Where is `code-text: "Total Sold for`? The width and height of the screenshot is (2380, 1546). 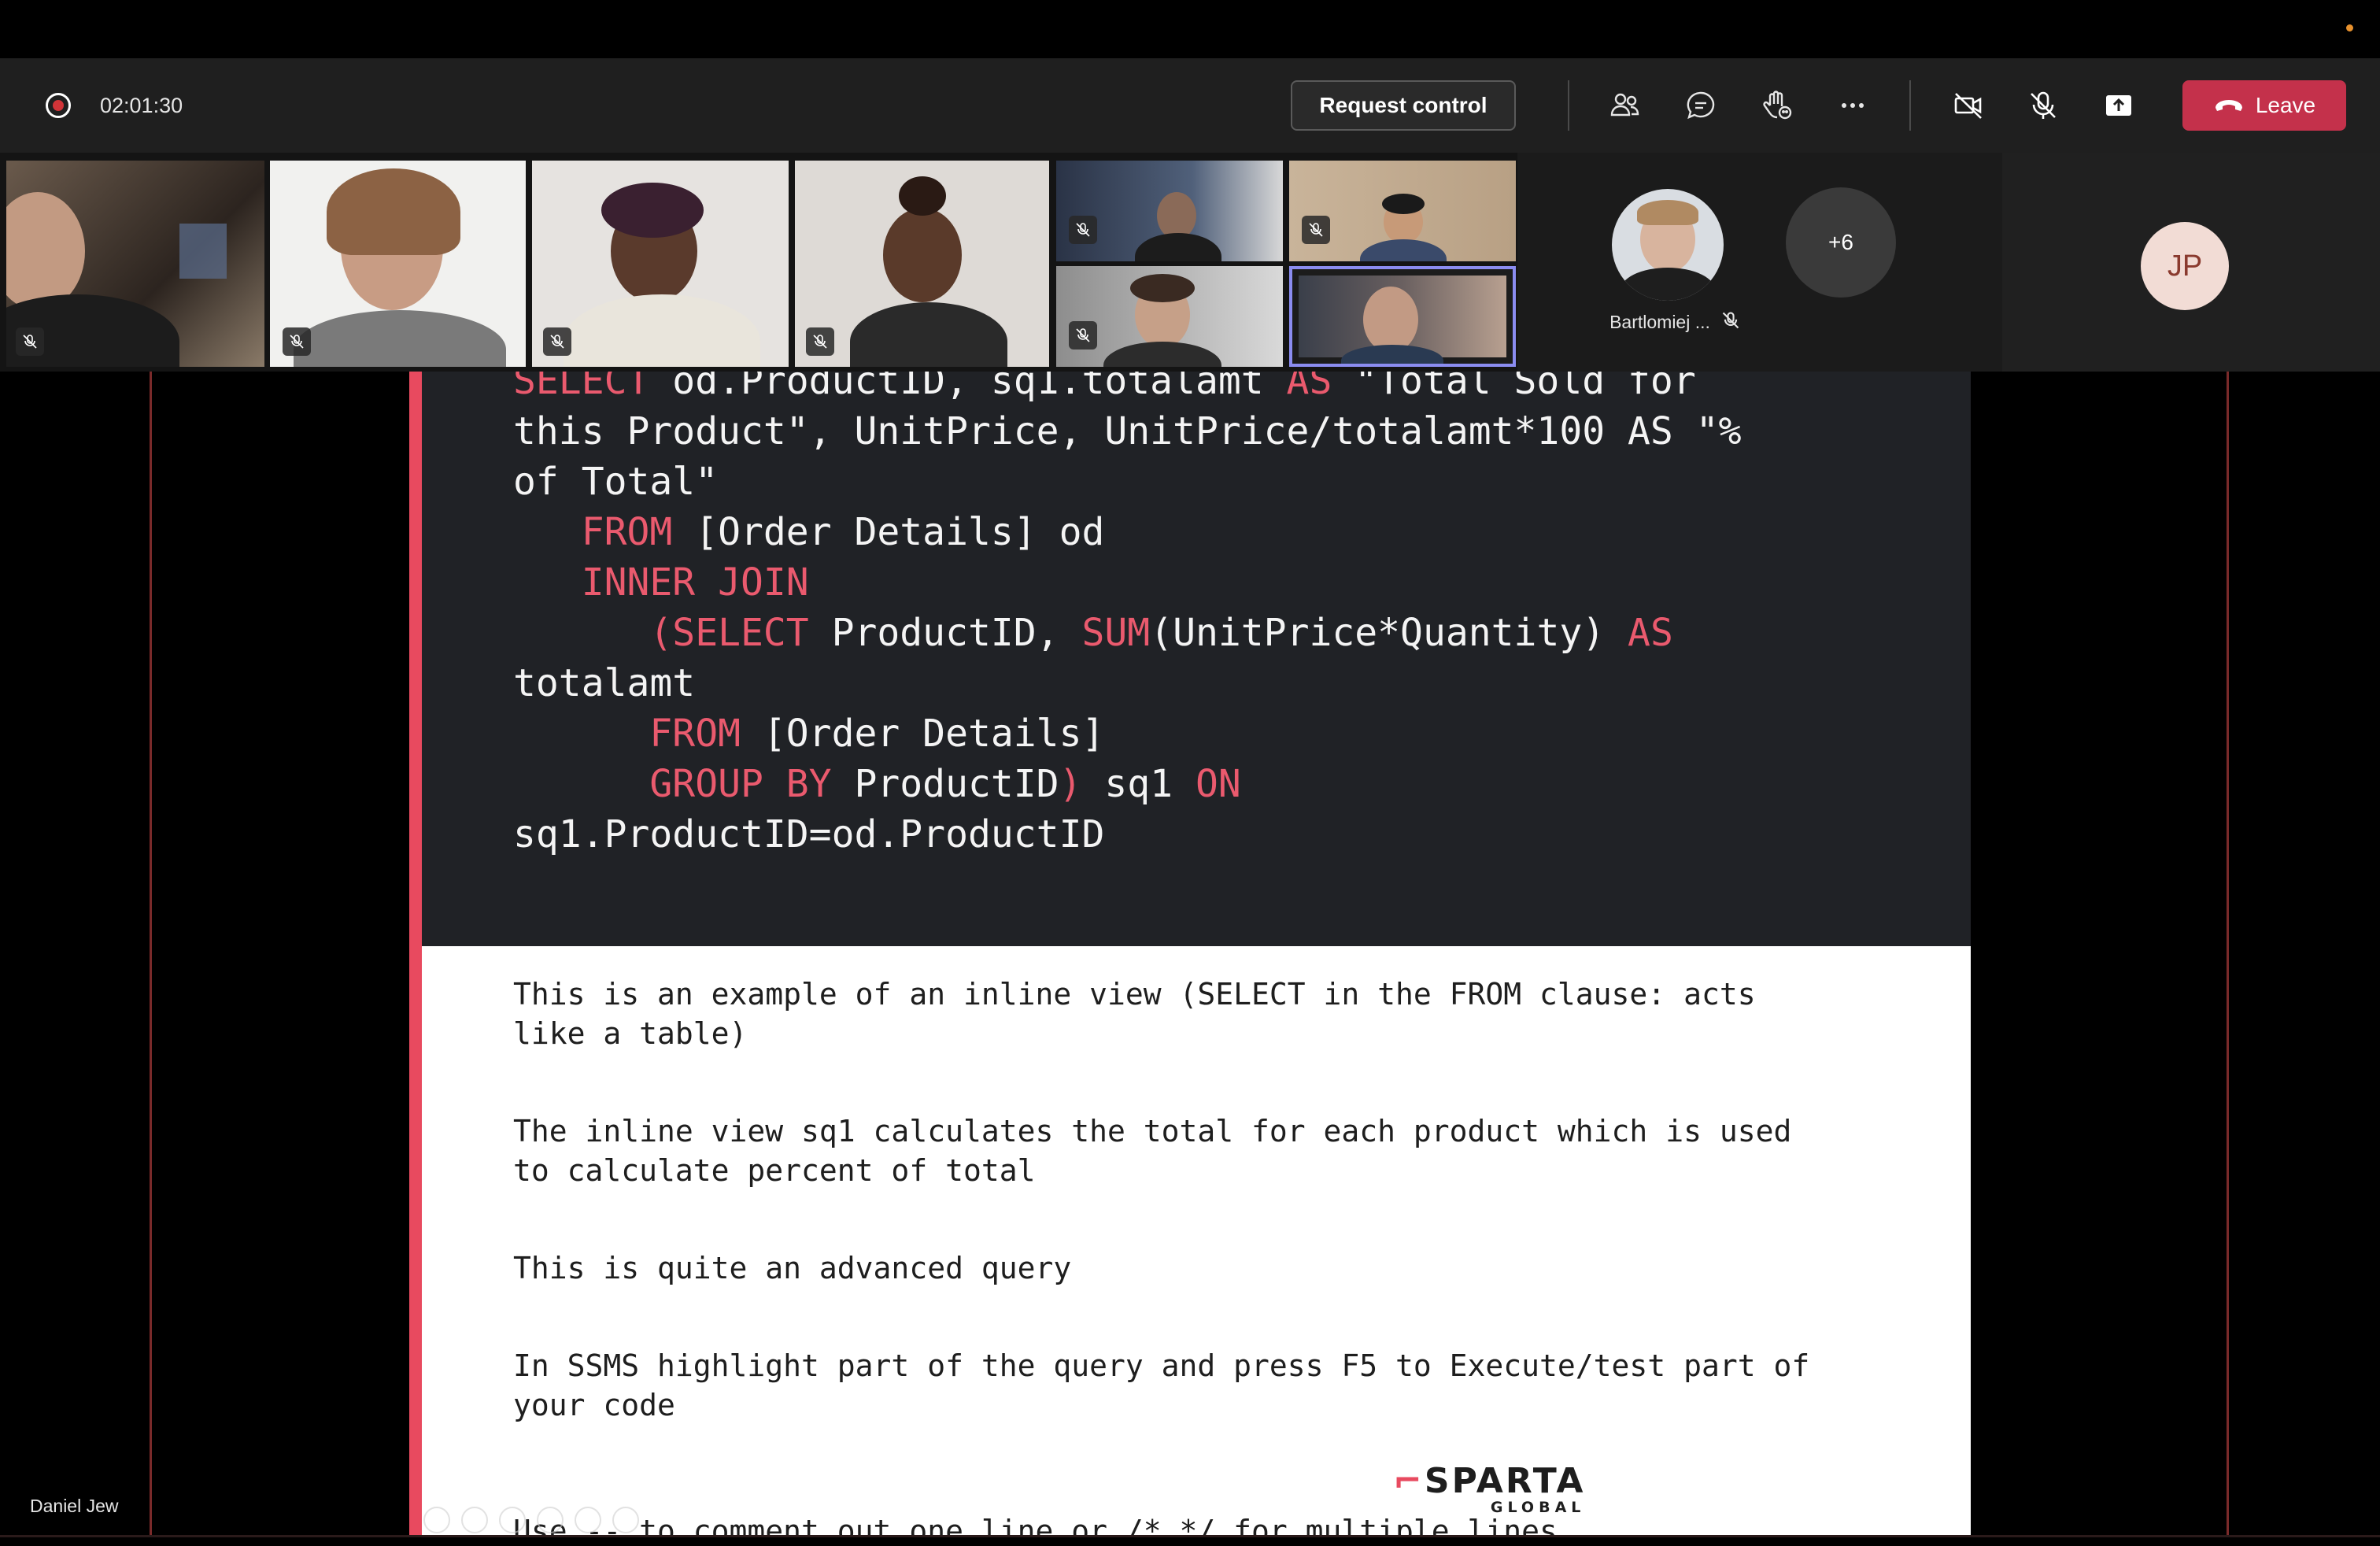 code-text: "Total Sold for is located at coordinates (1514, 387).